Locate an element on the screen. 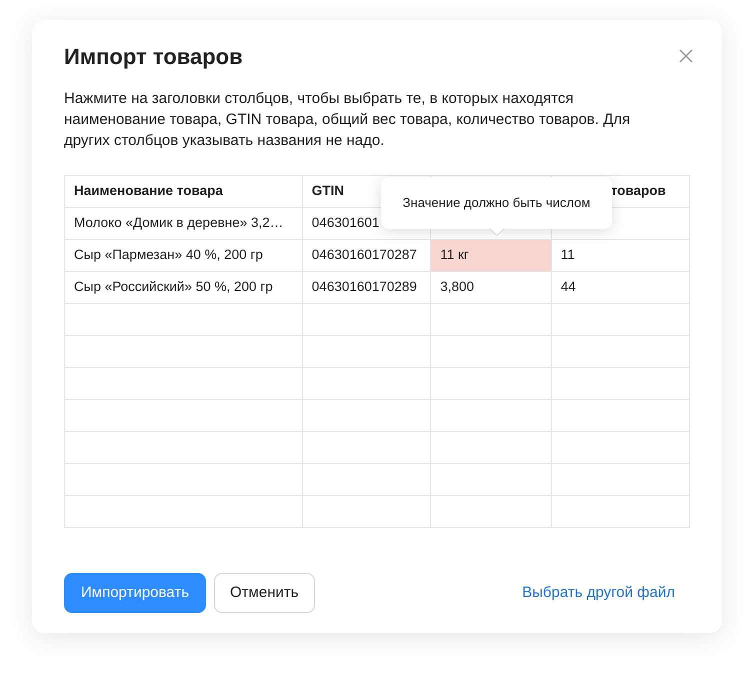 The height and width of the screenshot is (682, 755). column-header: GTIN is located at coordinates (328, 190).